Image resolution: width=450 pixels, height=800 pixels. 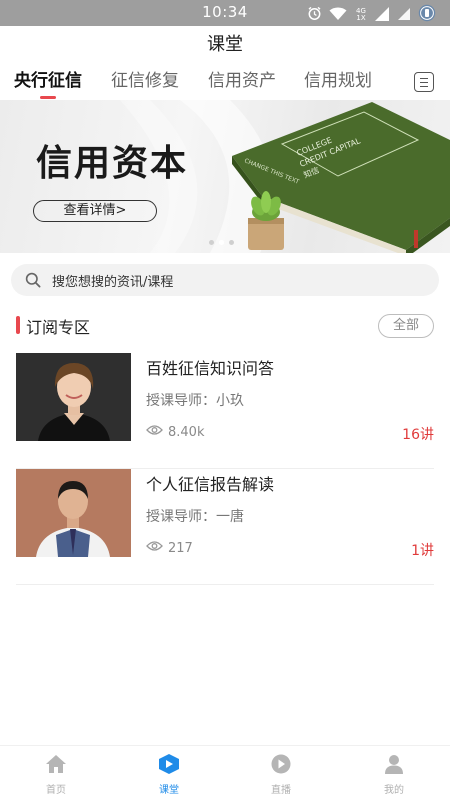 What do you see at coordinates (394, 766) in the screenshot?
I see `profile-icon` at bounding box center [394, 766].